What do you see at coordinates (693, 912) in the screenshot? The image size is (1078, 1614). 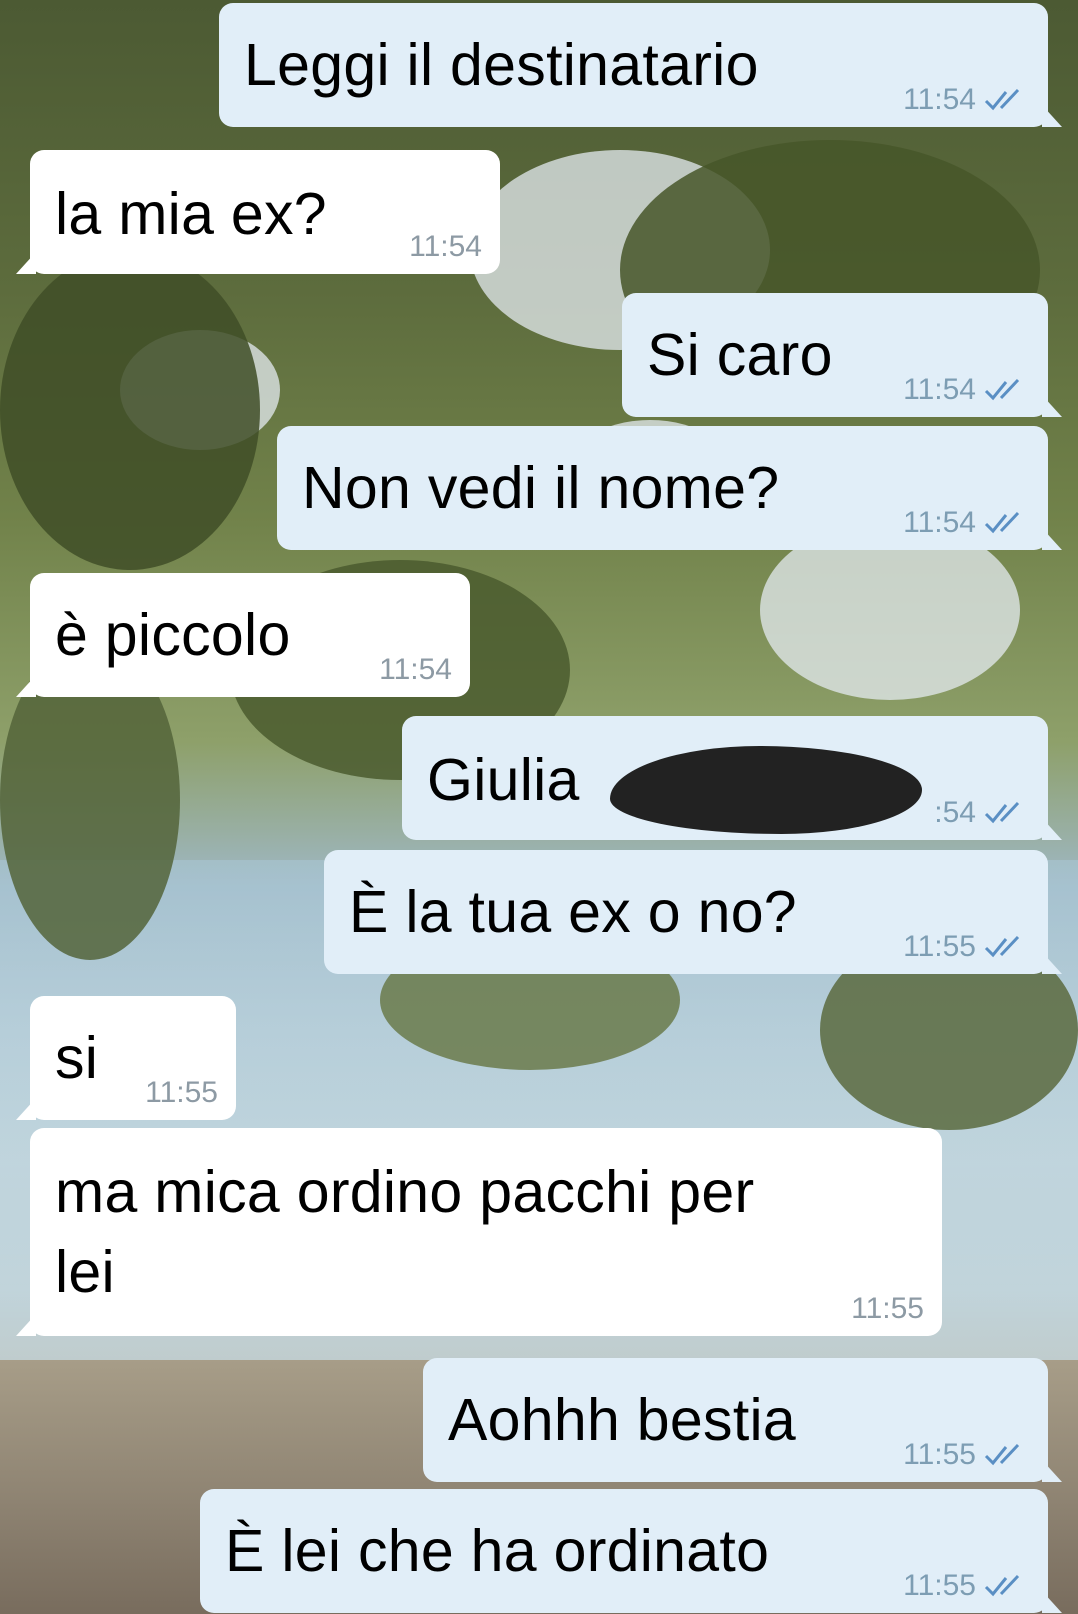 I see `message-bubble-outgoing: È la tua ex o no? 11:55` at bounding box center [693, 912].